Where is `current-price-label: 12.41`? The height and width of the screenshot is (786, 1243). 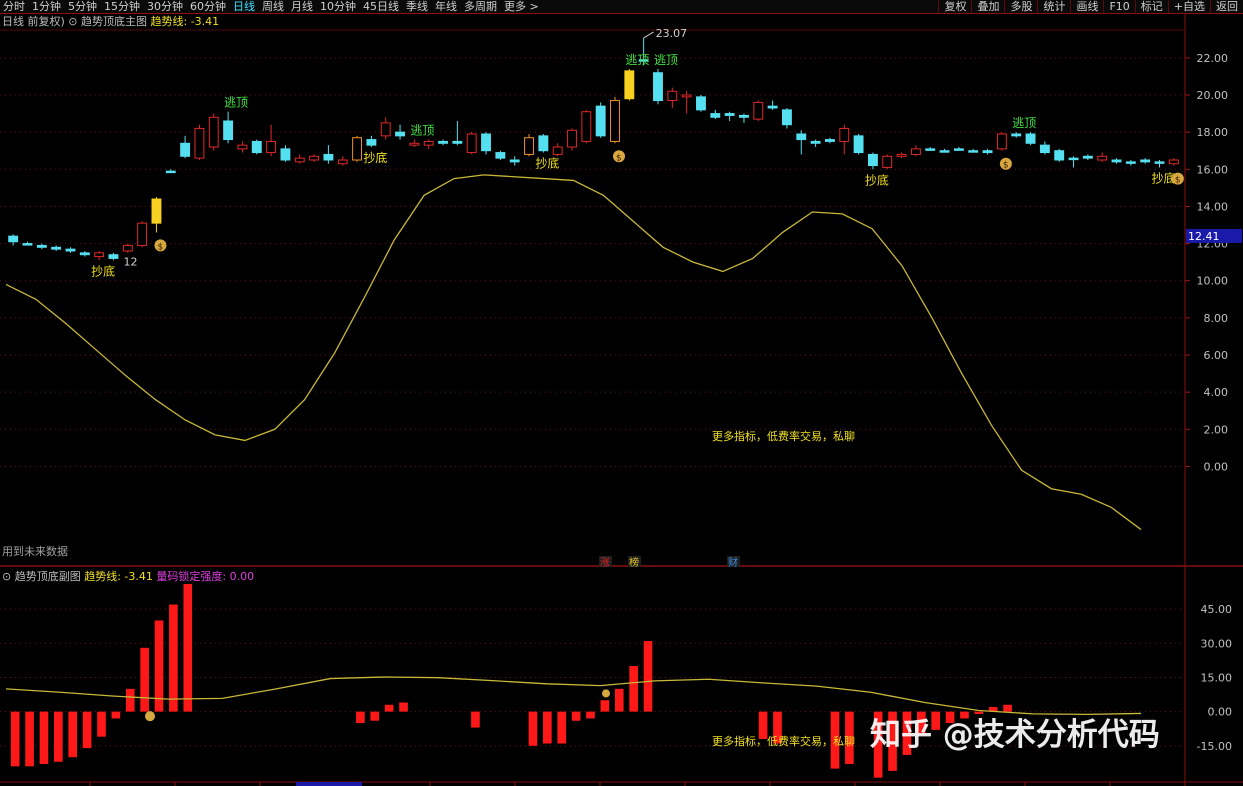 current-price-label: 12.41 is located at coordinates (1204, 236).